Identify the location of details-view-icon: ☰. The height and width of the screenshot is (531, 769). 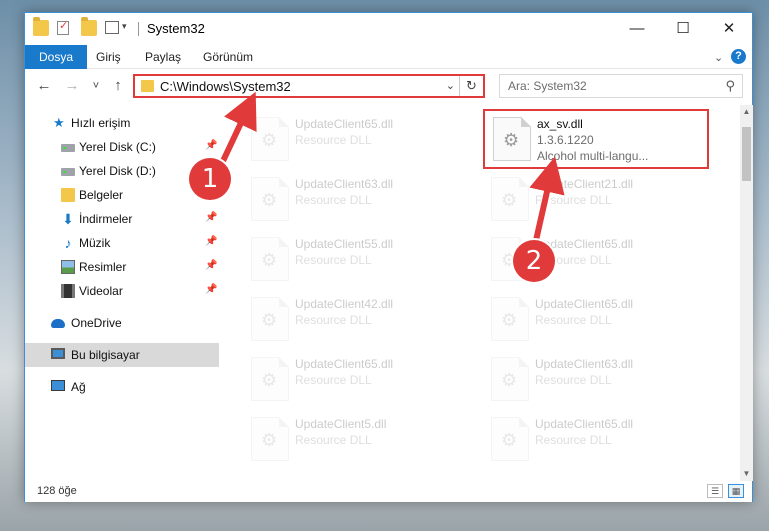
(715, 491).